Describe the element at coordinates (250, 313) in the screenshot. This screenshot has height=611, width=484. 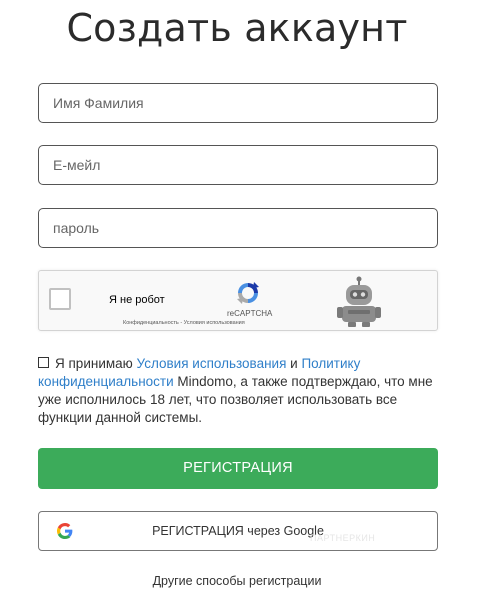
I see `recaptcha-brand: reCAPTCHA` at that location.